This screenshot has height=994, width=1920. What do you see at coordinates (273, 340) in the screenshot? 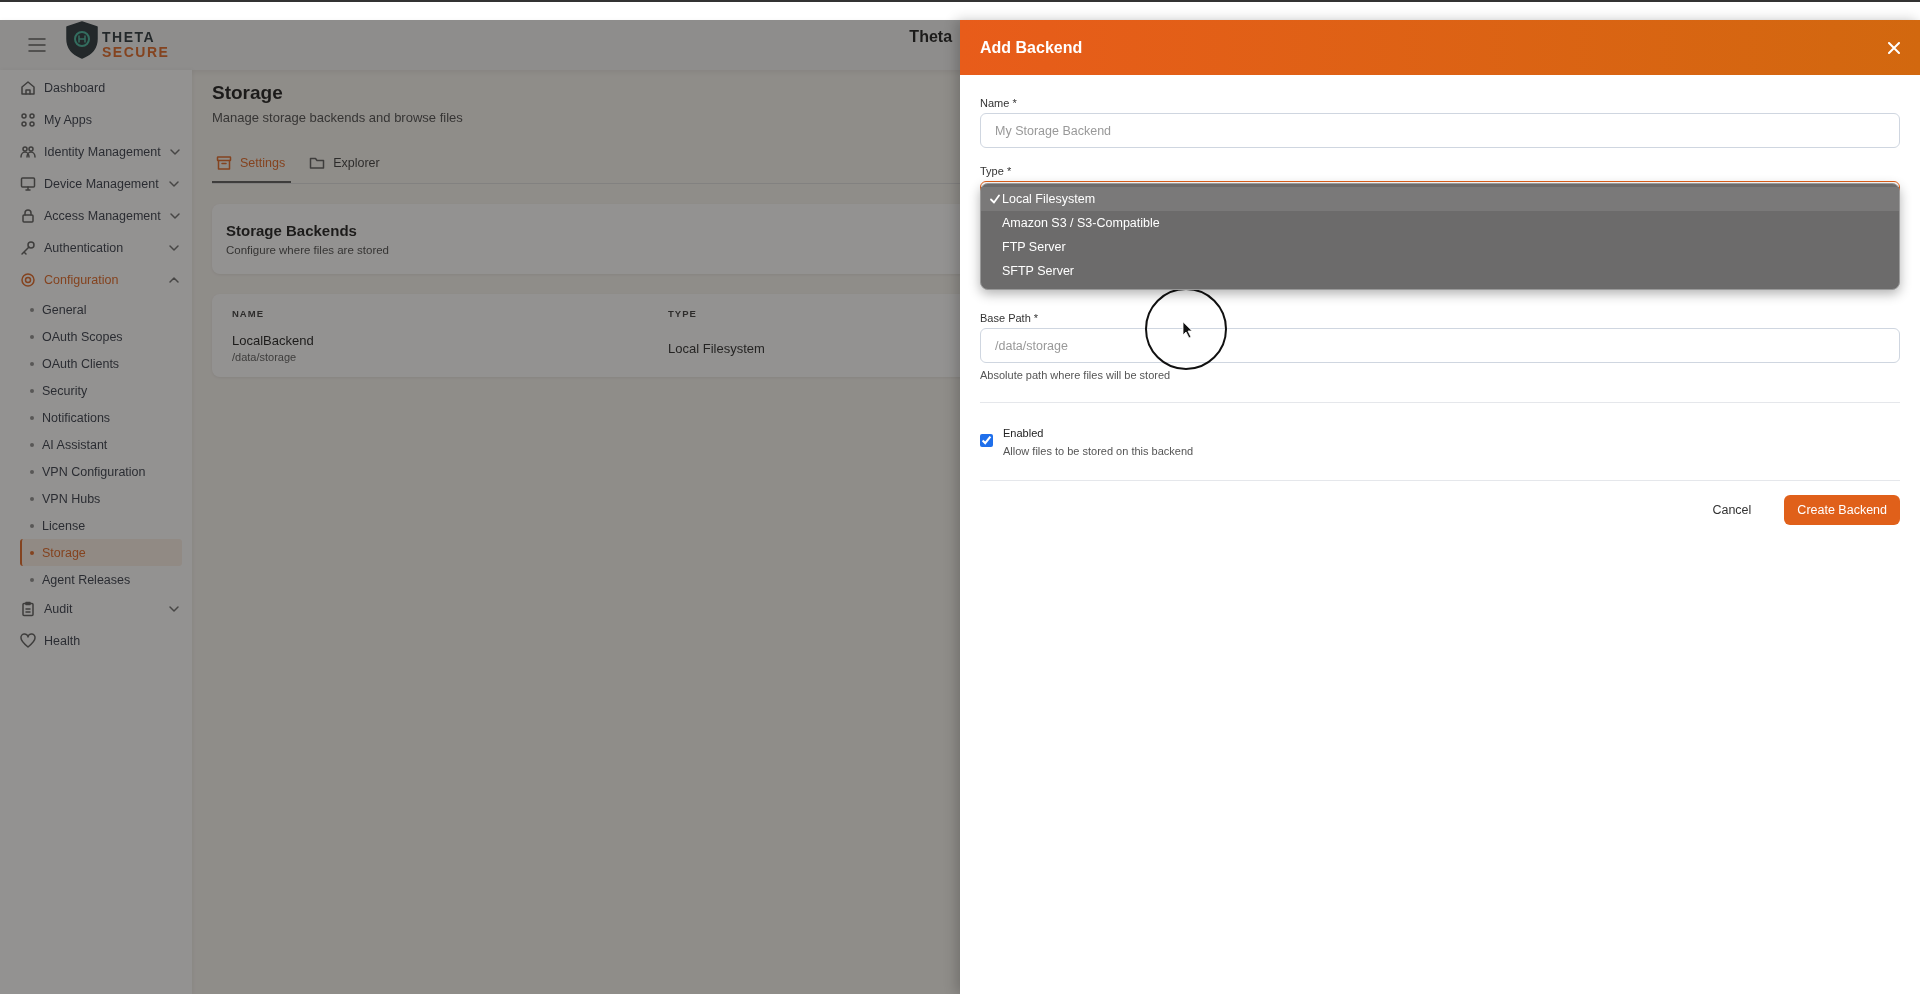
I see `table-cell: LocalBackend` at bounding box center [273, 340].